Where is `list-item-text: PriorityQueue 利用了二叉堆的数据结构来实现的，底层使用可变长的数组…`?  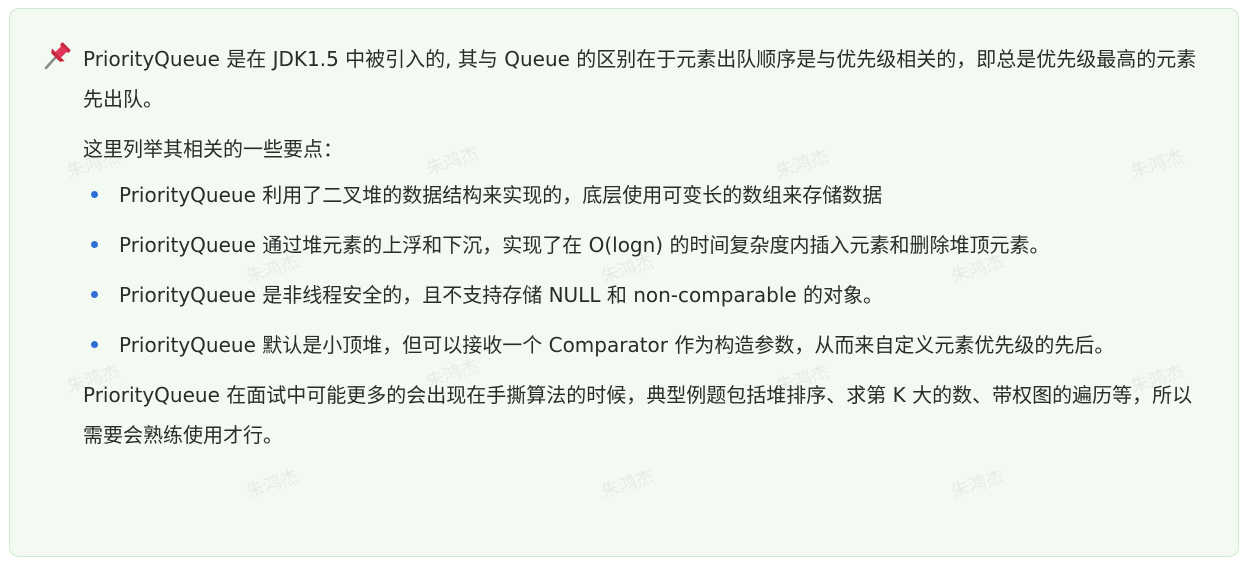
list-item-text: PriorityQueue 利用了二叉堆的数据结构来实现的，底层使用可变长的数组… is located at coordinates (501, 195).